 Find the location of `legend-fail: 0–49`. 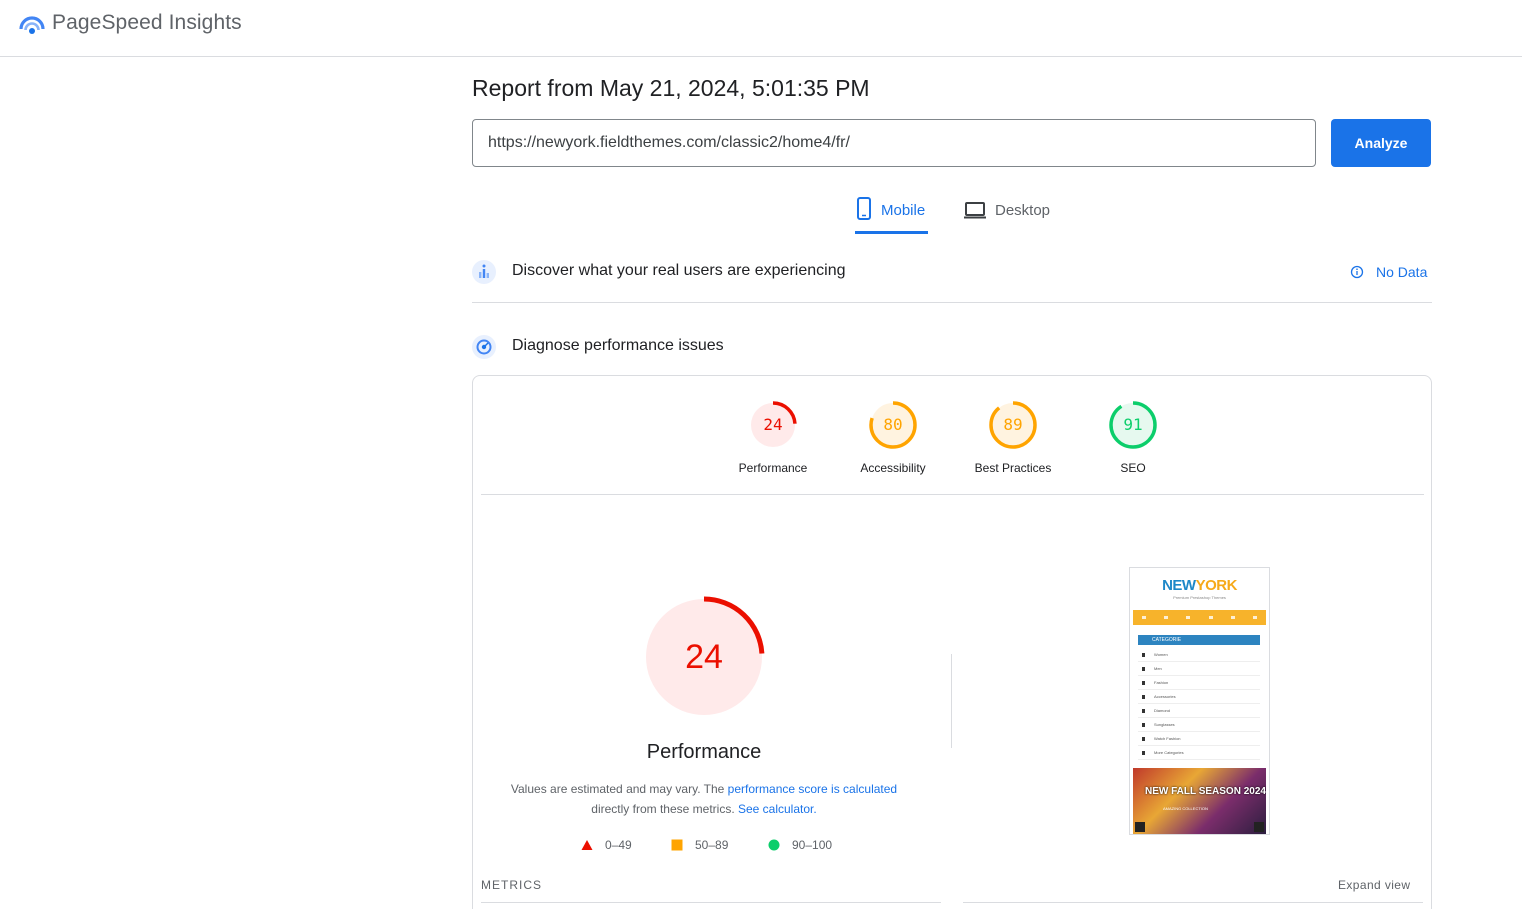

legend-fail: 0–49 is located at coordinates (606, 845).